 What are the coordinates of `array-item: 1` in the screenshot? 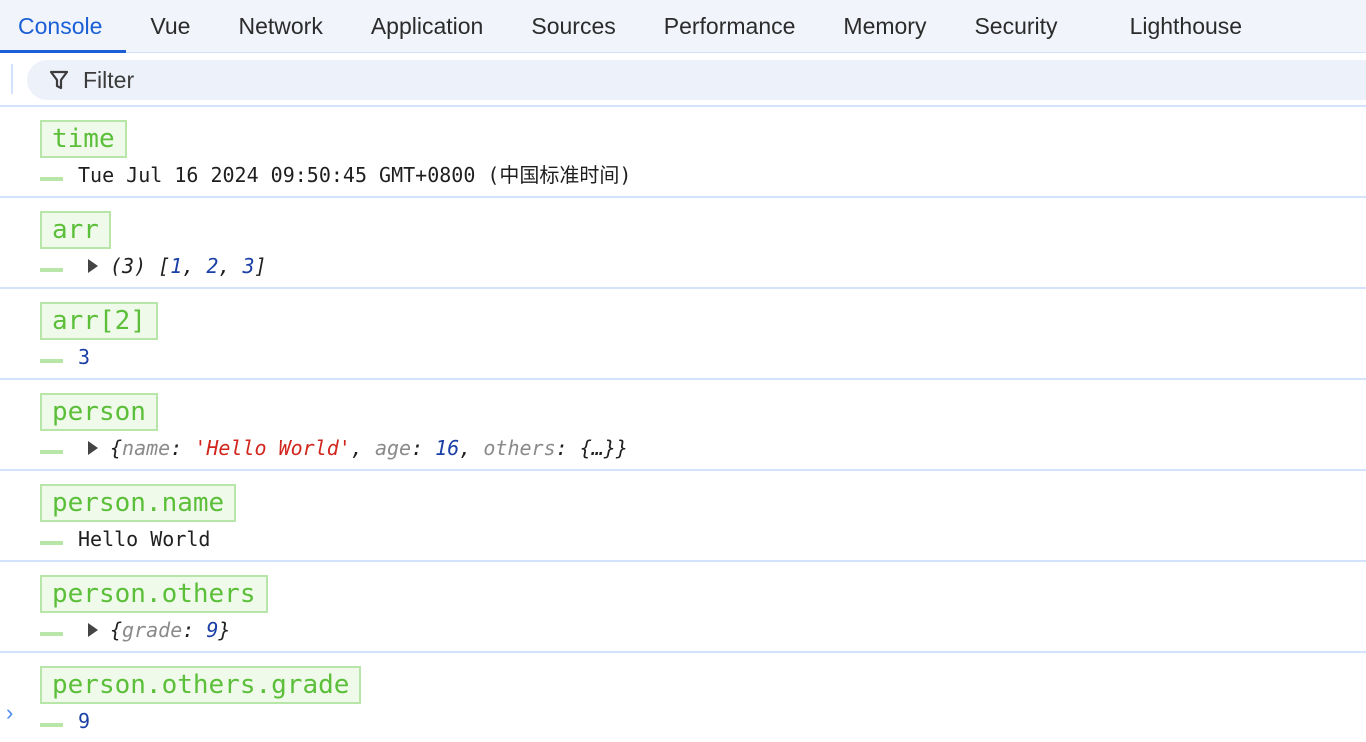 It's located at (176, 266).